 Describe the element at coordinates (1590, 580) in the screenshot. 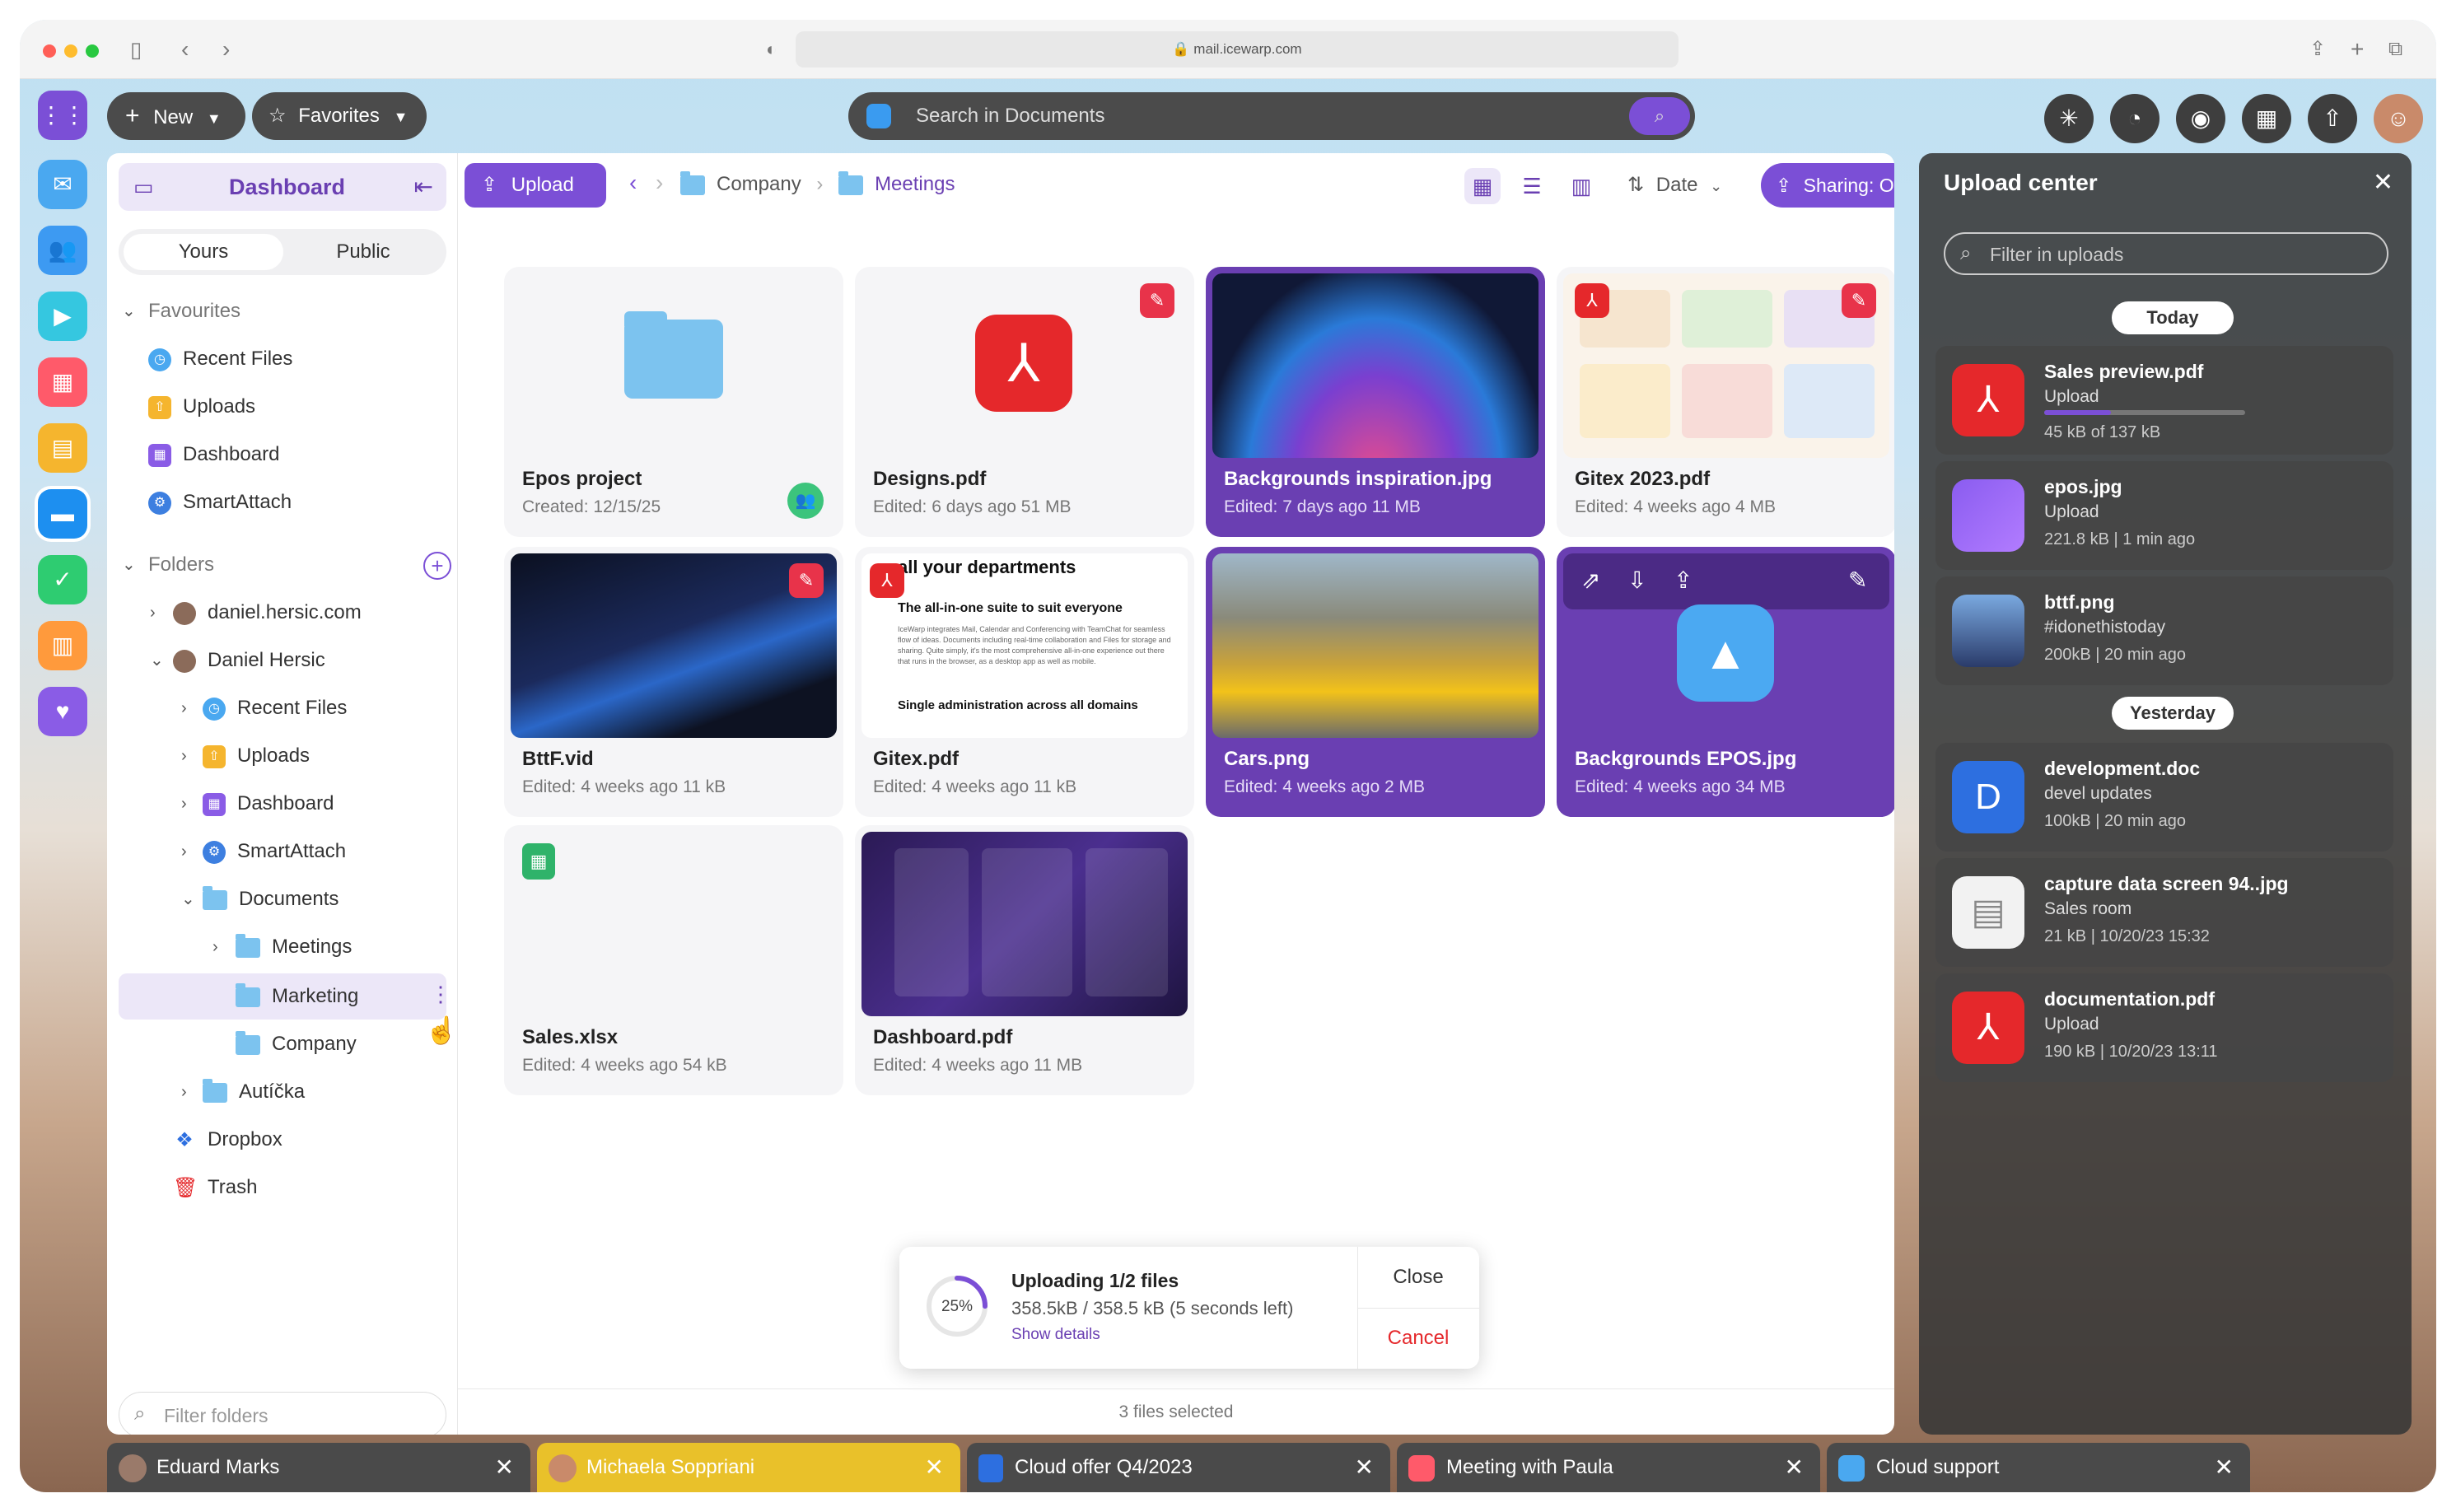

I see `open-external-icon: ⇗` at that location.